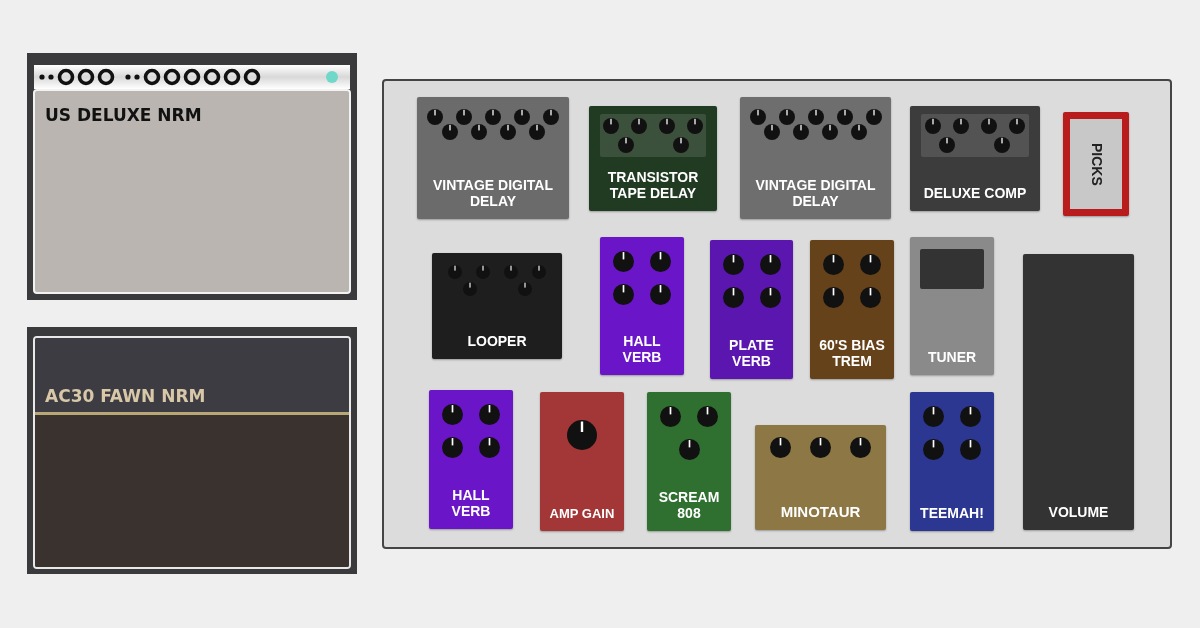 The image size is (1200, 628). I want to click on pedal-label: PICKS, so click(1096, 164).